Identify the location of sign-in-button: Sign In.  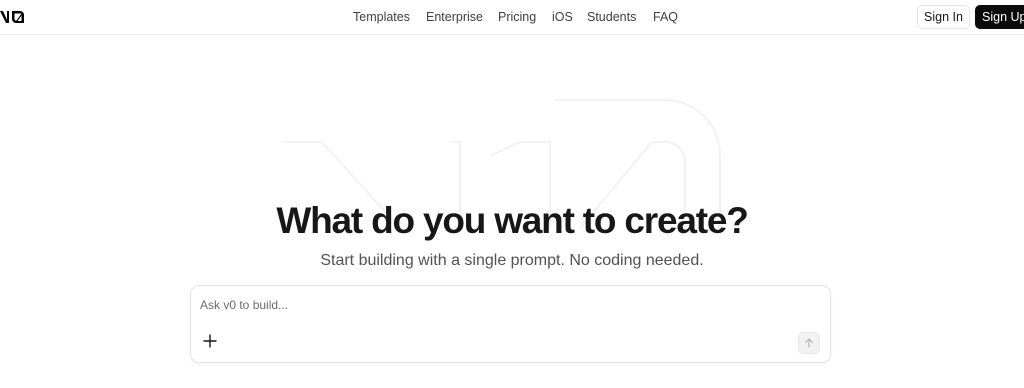
(943, 17).